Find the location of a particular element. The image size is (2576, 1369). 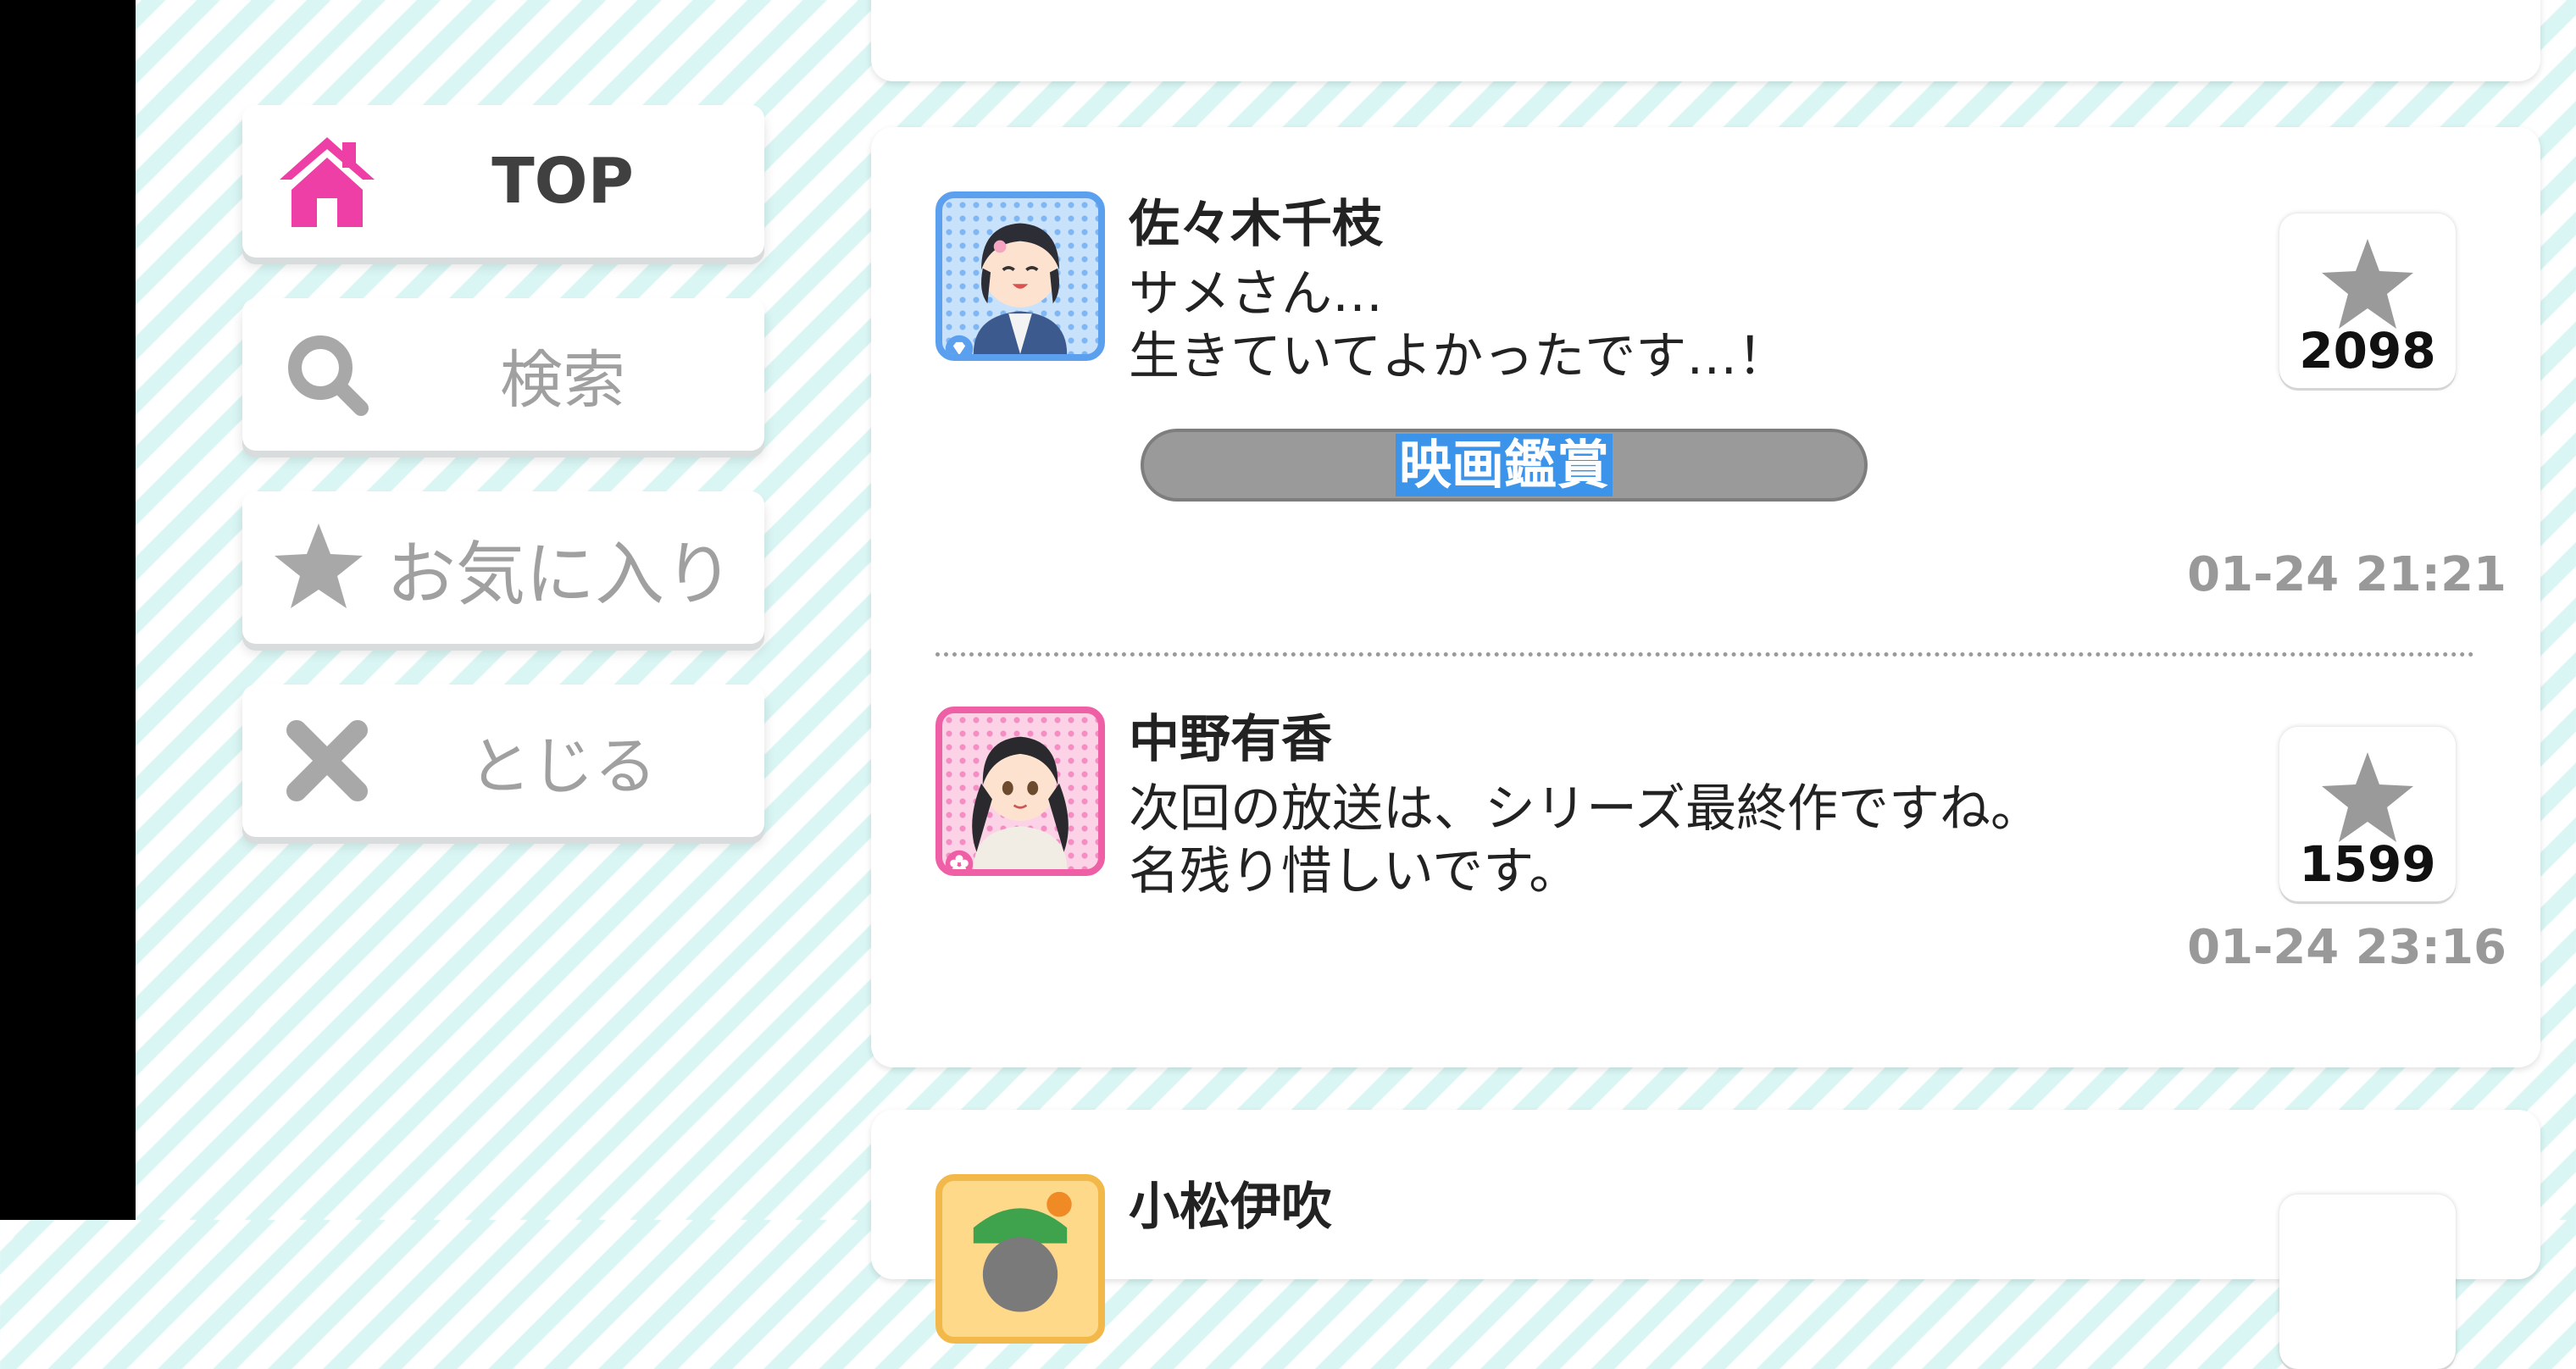

tag-pill: 映画鑑賞 is located at coordinates (1504, 466).